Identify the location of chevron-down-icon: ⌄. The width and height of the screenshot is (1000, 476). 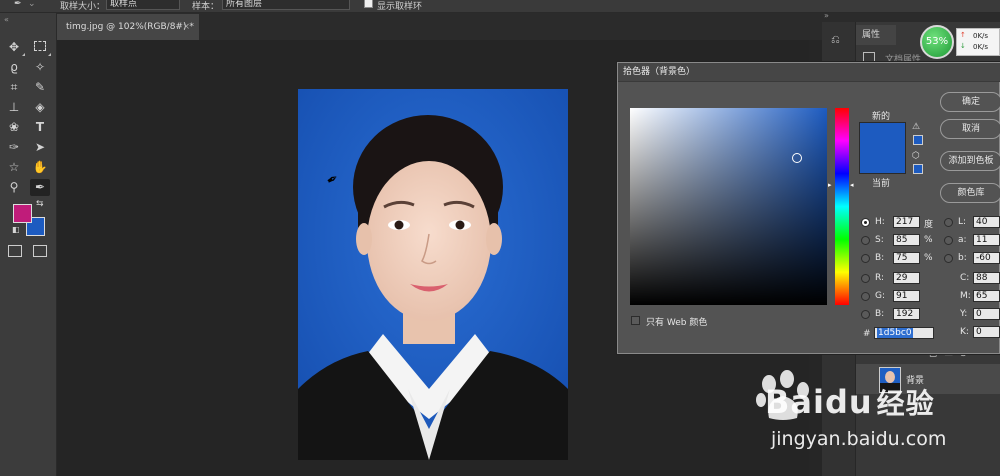
(32, 4).